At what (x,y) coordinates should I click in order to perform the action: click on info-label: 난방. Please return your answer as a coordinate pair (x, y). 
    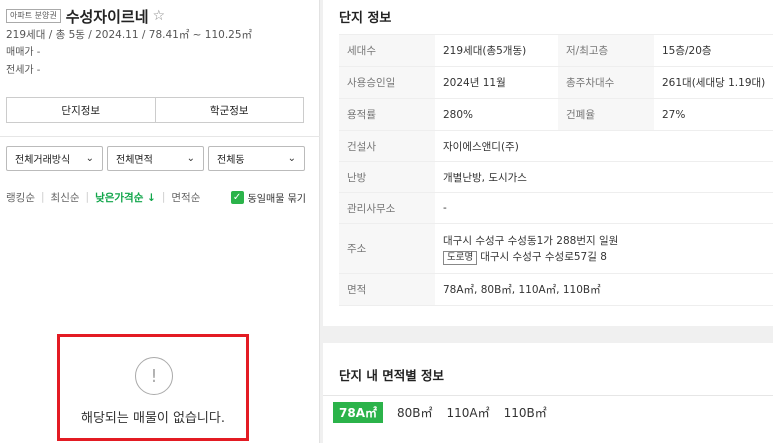
    Looking at the image, I should click on (387, 177).